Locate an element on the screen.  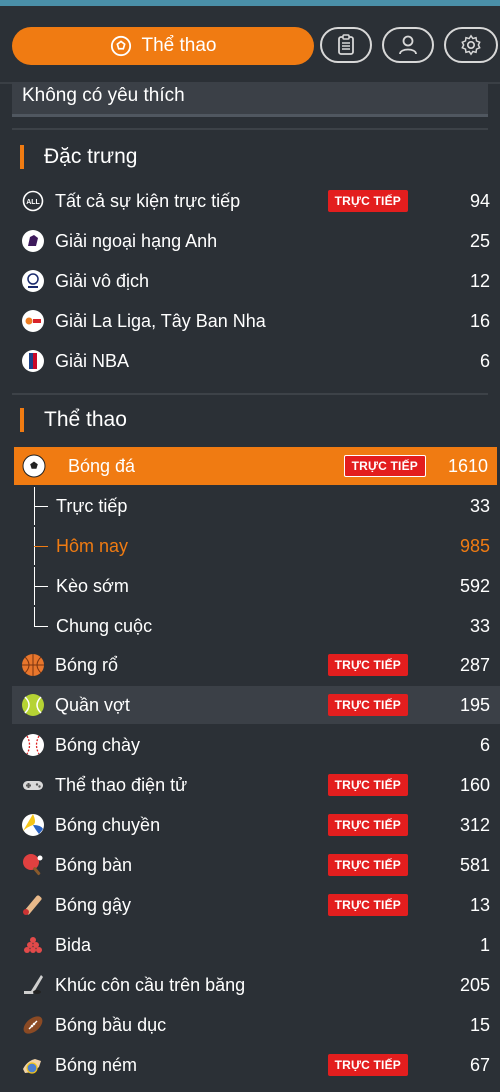
featured-item-count: 25 is located at coordinates (479, 240).